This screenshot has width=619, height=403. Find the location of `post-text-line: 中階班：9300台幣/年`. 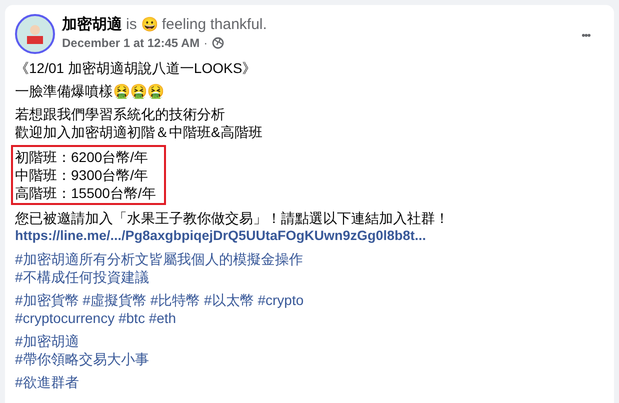

post-text-line: 中階班：9300台幣/年 is located at coordinates (82, 175).